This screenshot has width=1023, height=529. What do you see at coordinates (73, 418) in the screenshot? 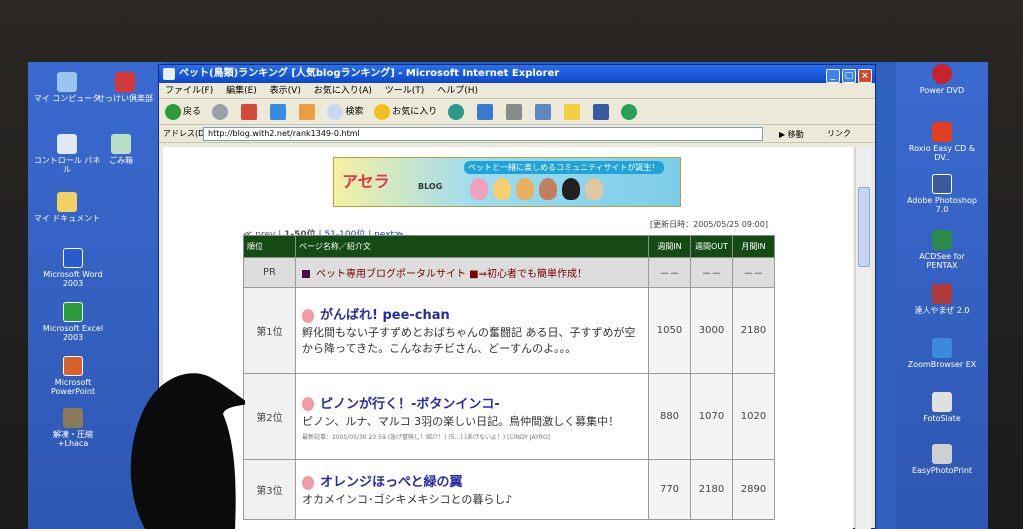
I see `archive-icon` at bounding box center [73, 418].